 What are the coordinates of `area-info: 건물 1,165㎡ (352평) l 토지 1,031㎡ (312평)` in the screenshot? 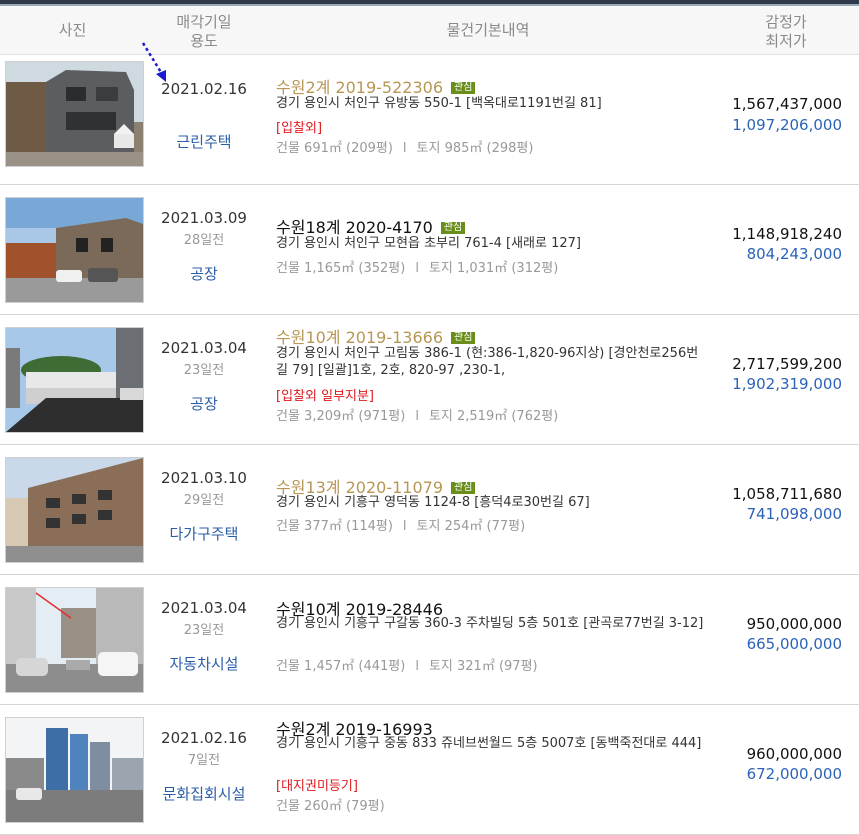 It's located at (417, 266).